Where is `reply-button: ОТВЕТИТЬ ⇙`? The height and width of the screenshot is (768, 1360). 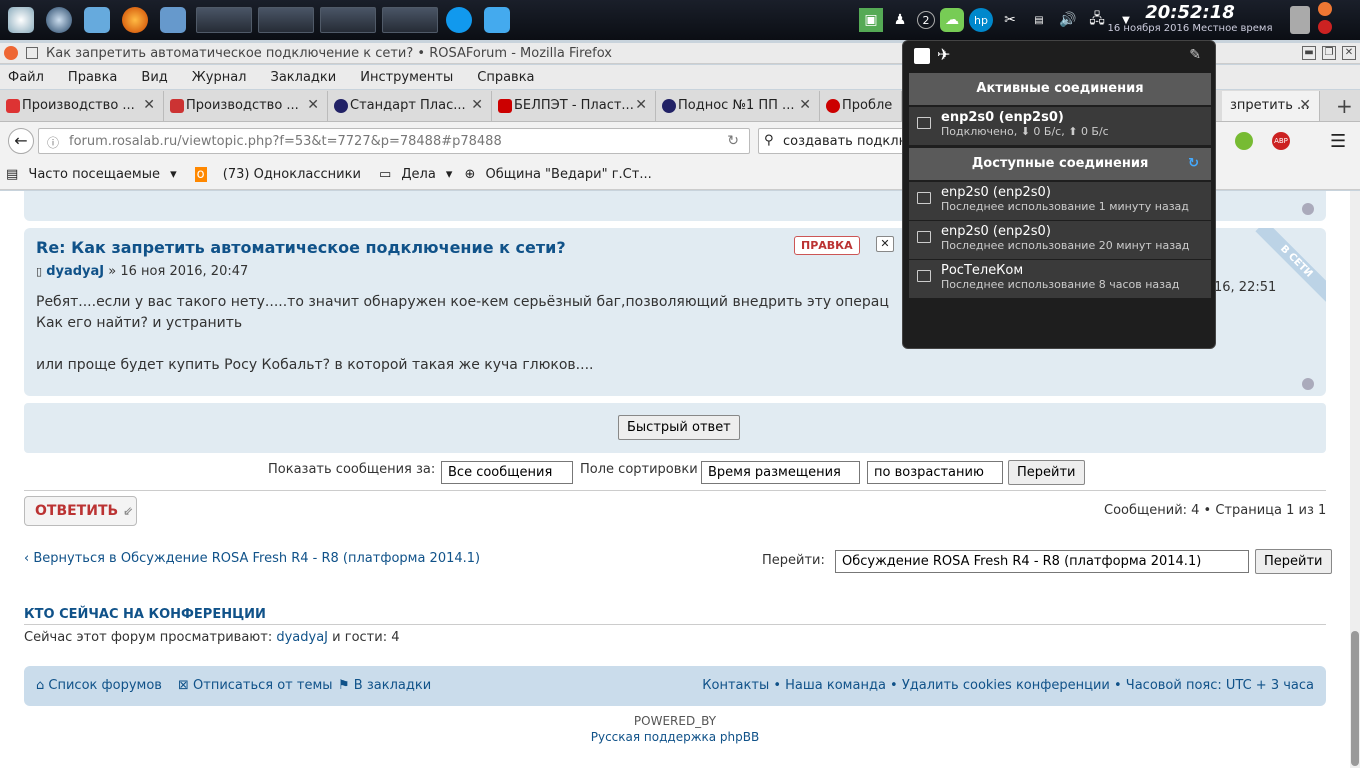
reply-button: ОТВЕТИТЬ ⇙ is located at coordinates (80, 511).